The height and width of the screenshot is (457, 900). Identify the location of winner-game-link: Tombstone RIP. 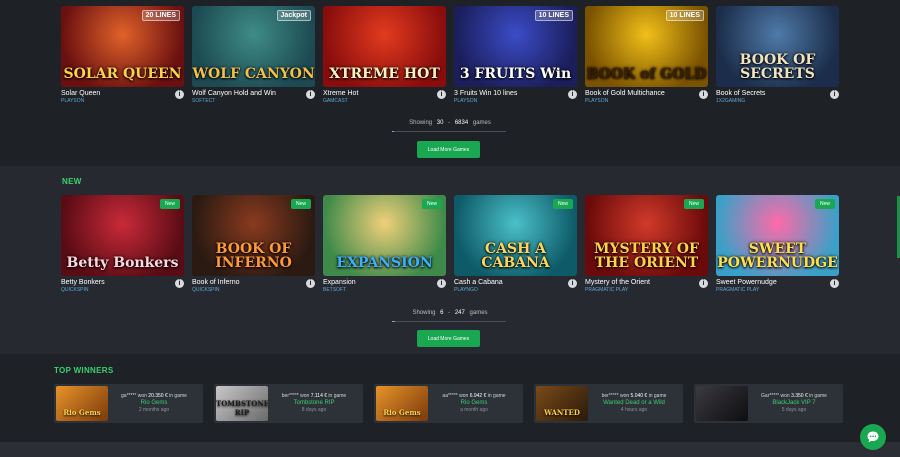
(314, 403).